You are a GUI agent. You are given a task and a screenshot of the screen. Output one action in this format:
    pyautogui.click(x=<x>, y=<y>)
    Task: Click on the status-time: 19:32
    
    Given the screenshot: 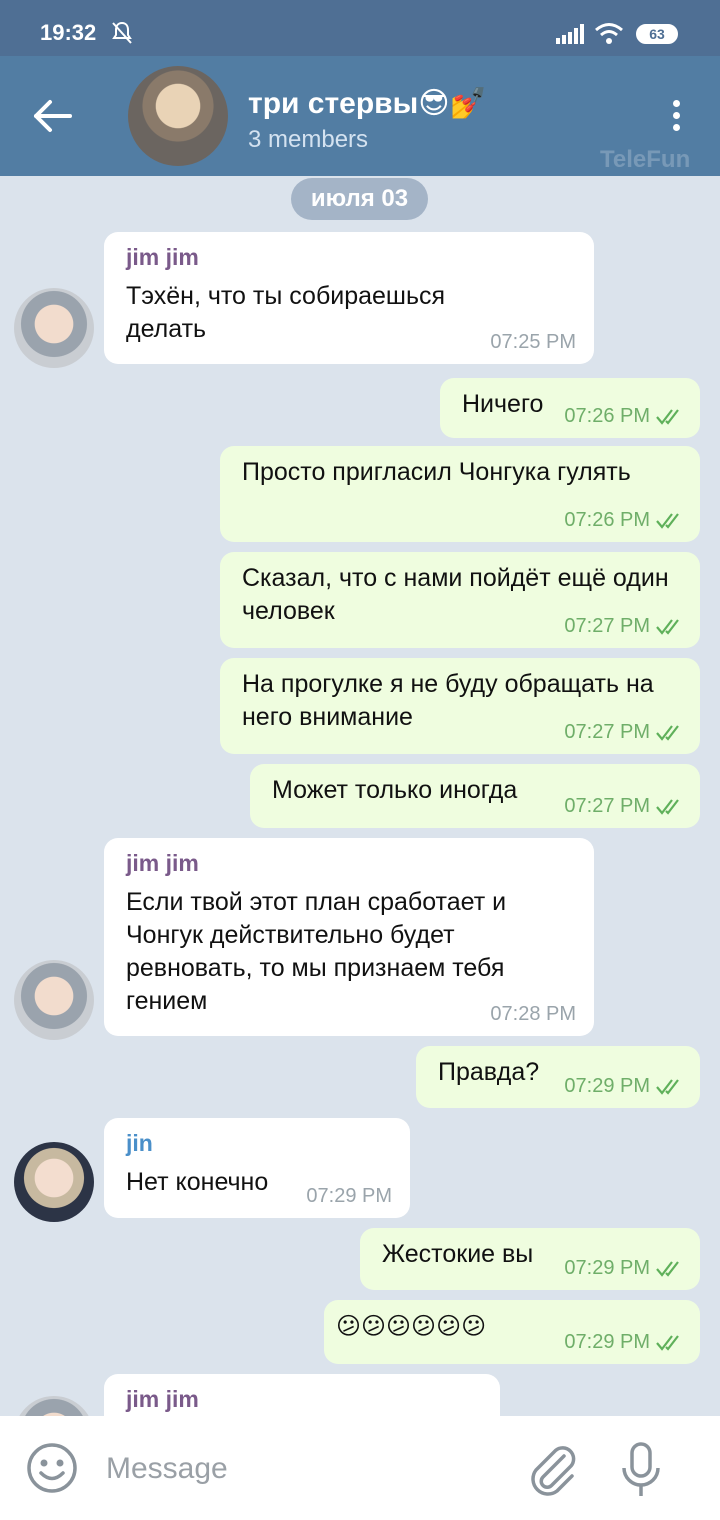 What is the action you would take?
    pyautogui.click(x=68, y=32)
    